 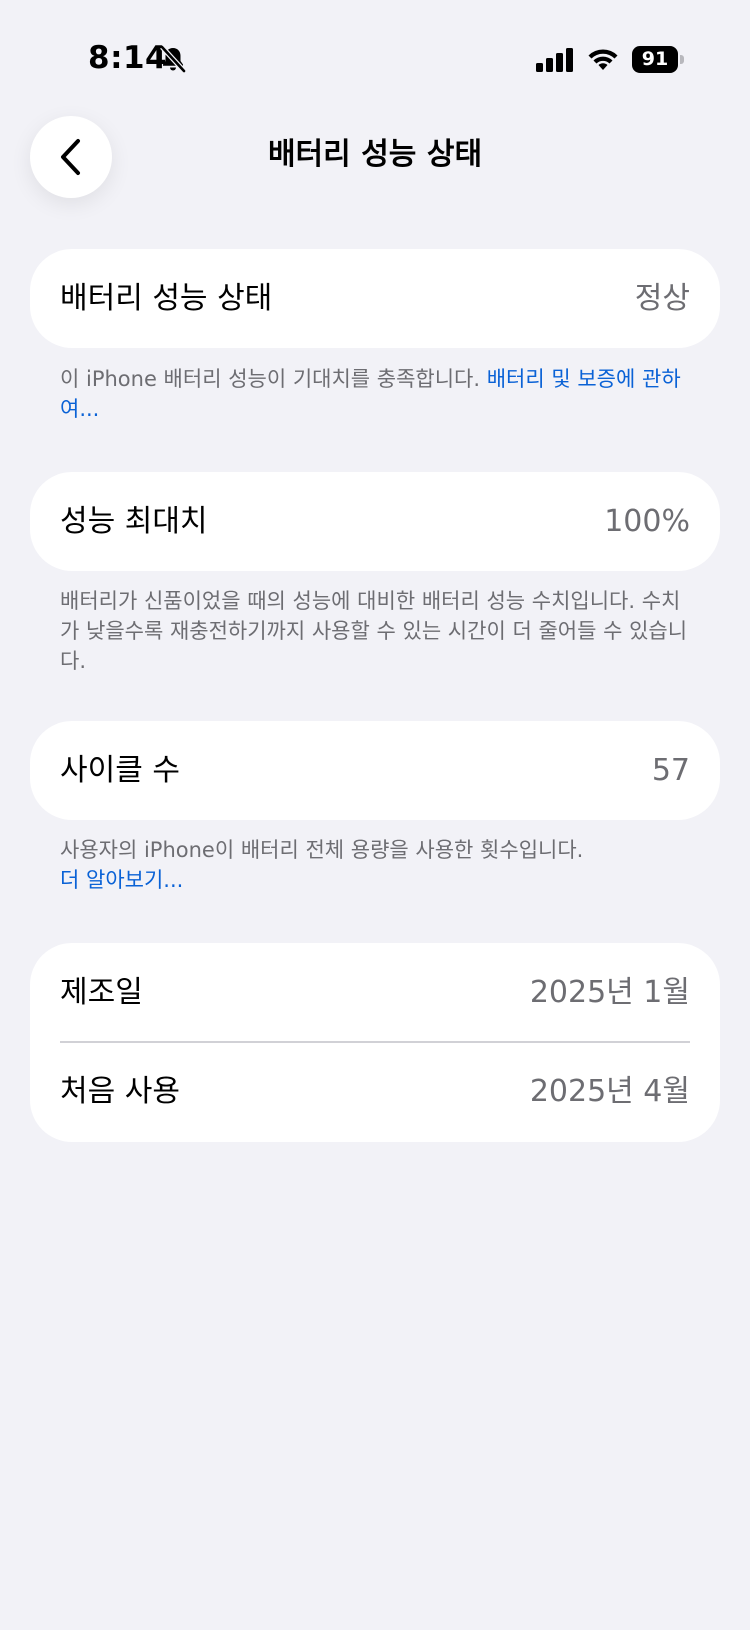 I want to click on first-use-row: 처음 사용 2025년 4월, so click(x=375, y=1091).